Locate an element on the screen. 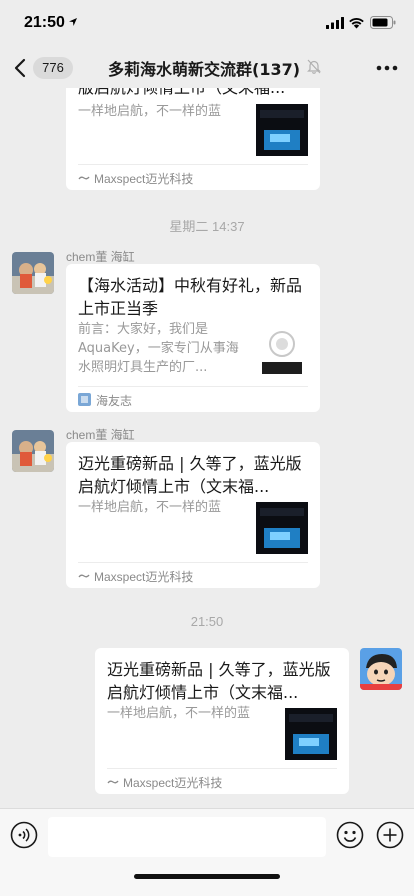  chat-header: 776 多莉海水萌新交流群(137) is located at coordinates (207, 68).